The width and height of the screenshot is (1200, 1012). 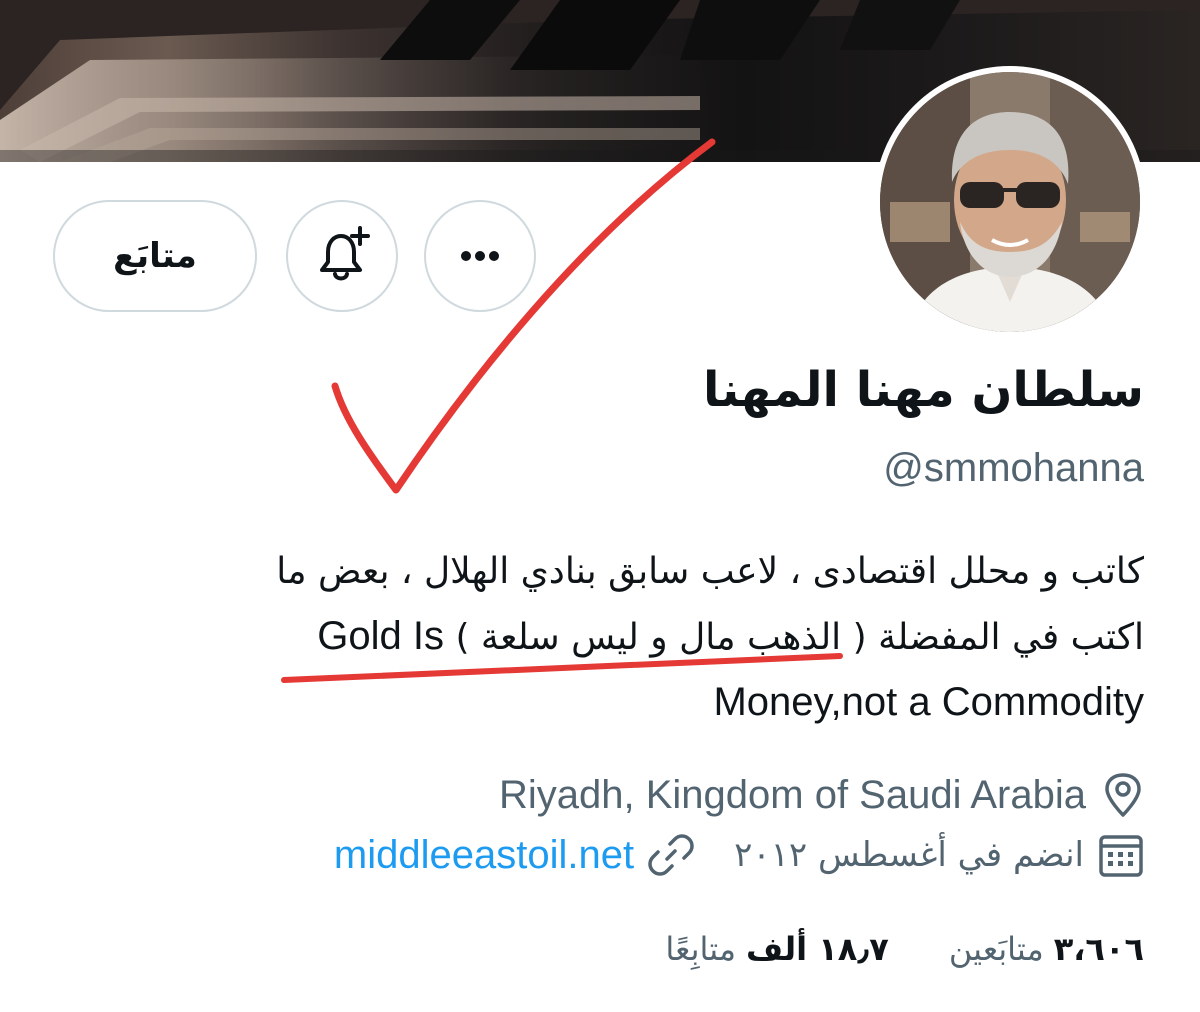 I want to click on notification-bell-plus-icon, so click(x=345, y=253).